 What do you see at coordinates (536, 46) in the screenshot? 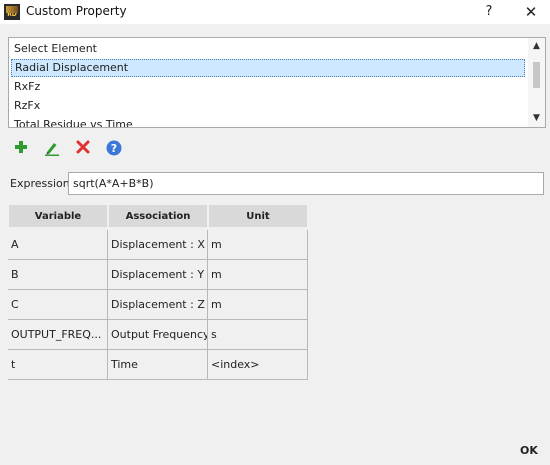
I see `scroll-up-icon: ▲` at bounding box center [536, 46].